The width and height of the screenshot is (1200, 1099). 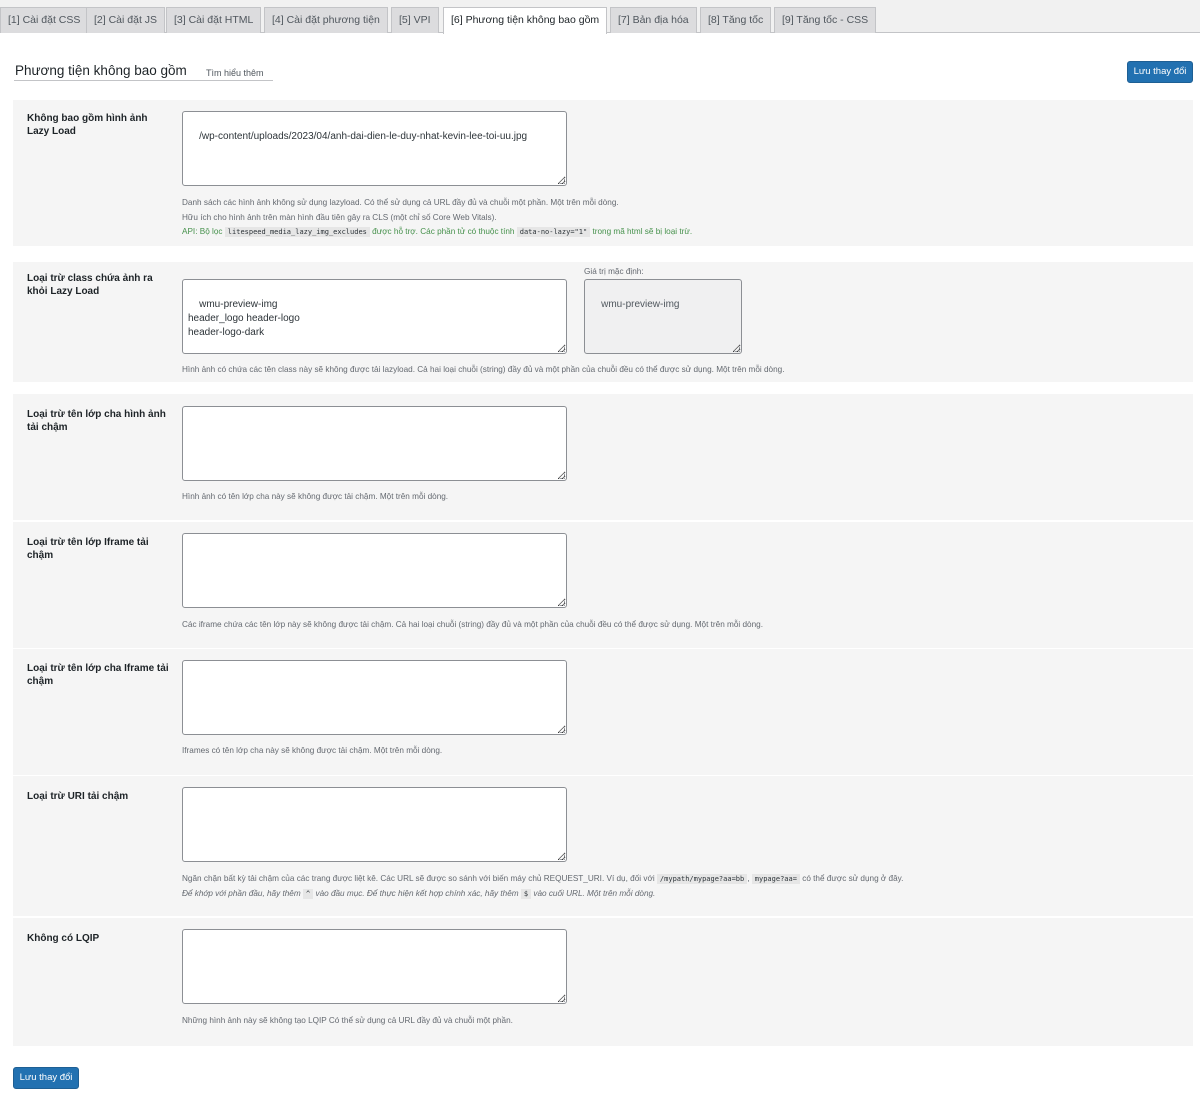 What do you see at coordinates (775, 879) in the screenshot?
I see `example-code: mypage?aa=` at bounding box center [775, 879].